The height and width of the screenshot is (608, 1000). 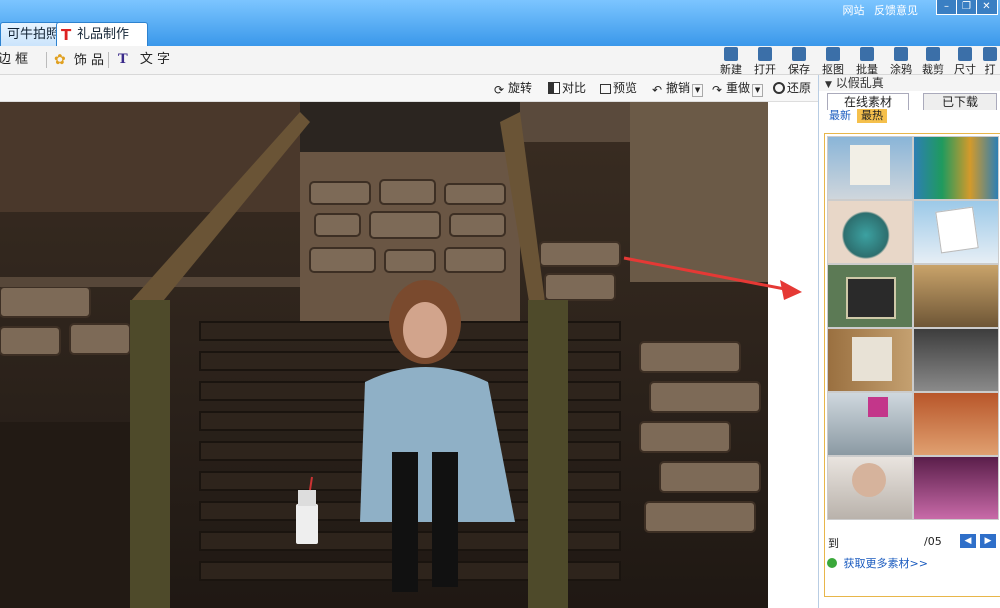 I want to click on rotate-label: 旋转, so click(x=520, y=88).